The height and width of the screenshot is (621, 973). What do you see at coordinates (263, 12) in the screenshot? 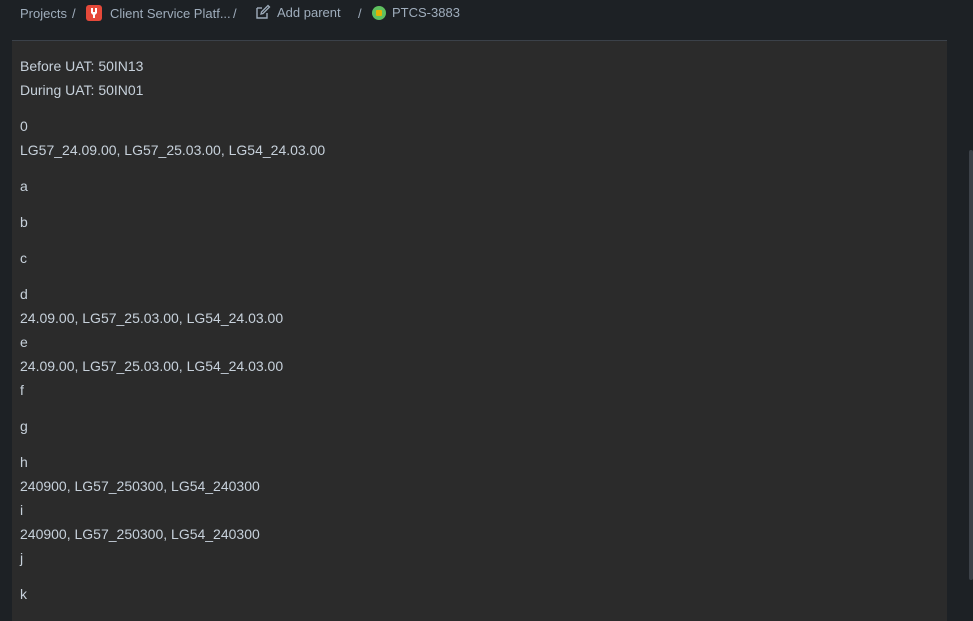
I see `edit-icon` at bounding box center [263, 12].